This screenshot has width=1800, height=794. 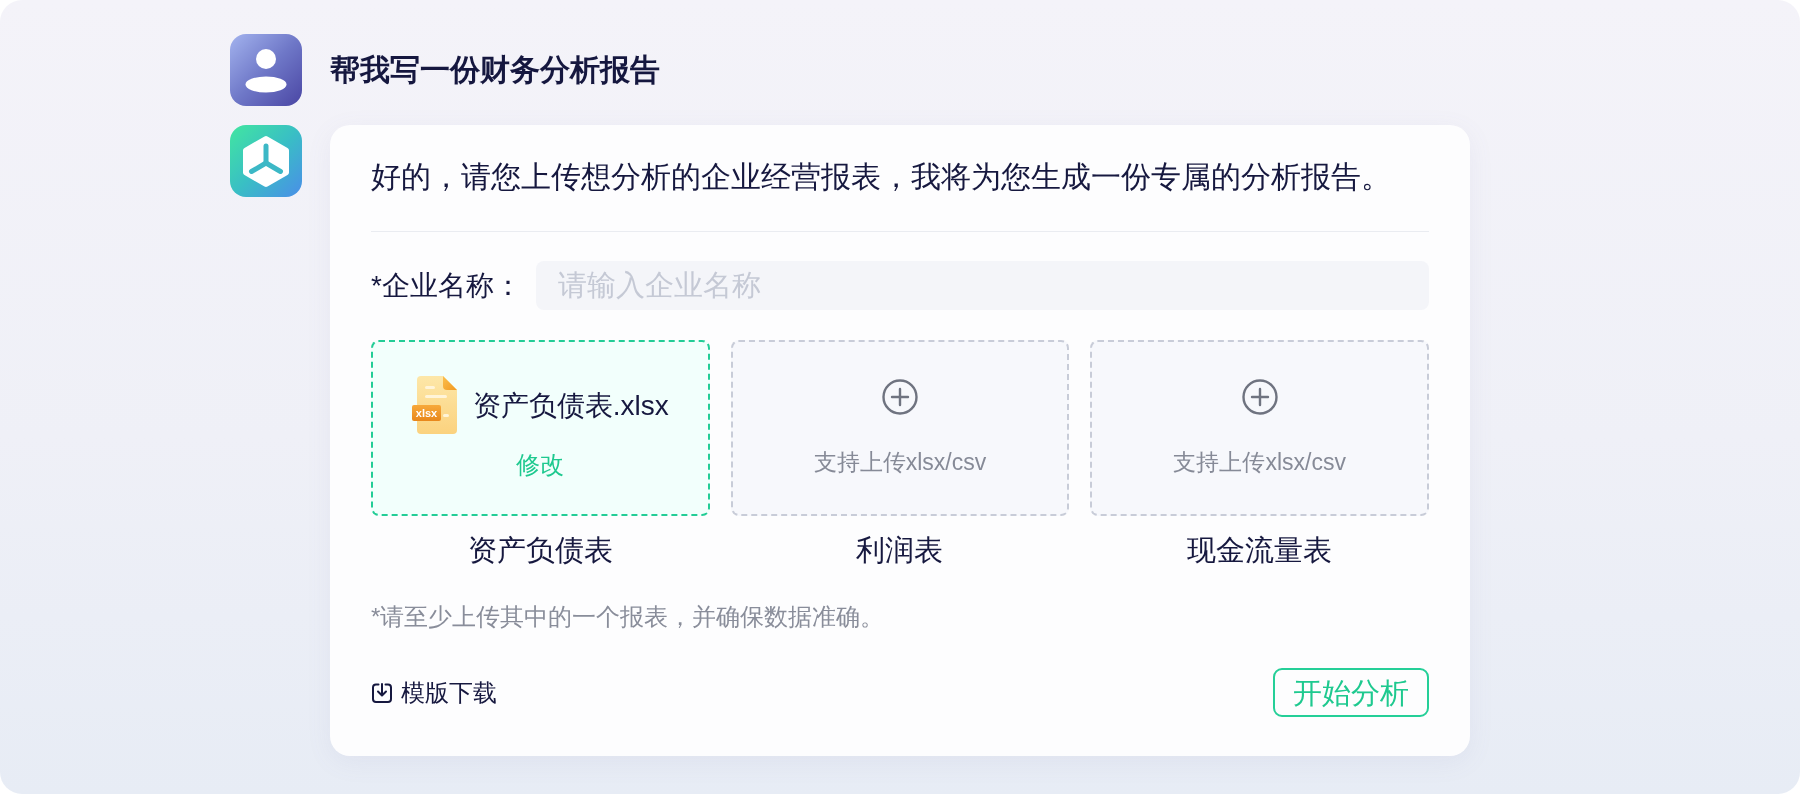 I want to click on report-type-label: 现金流量表, so click(x=1260, y=550).